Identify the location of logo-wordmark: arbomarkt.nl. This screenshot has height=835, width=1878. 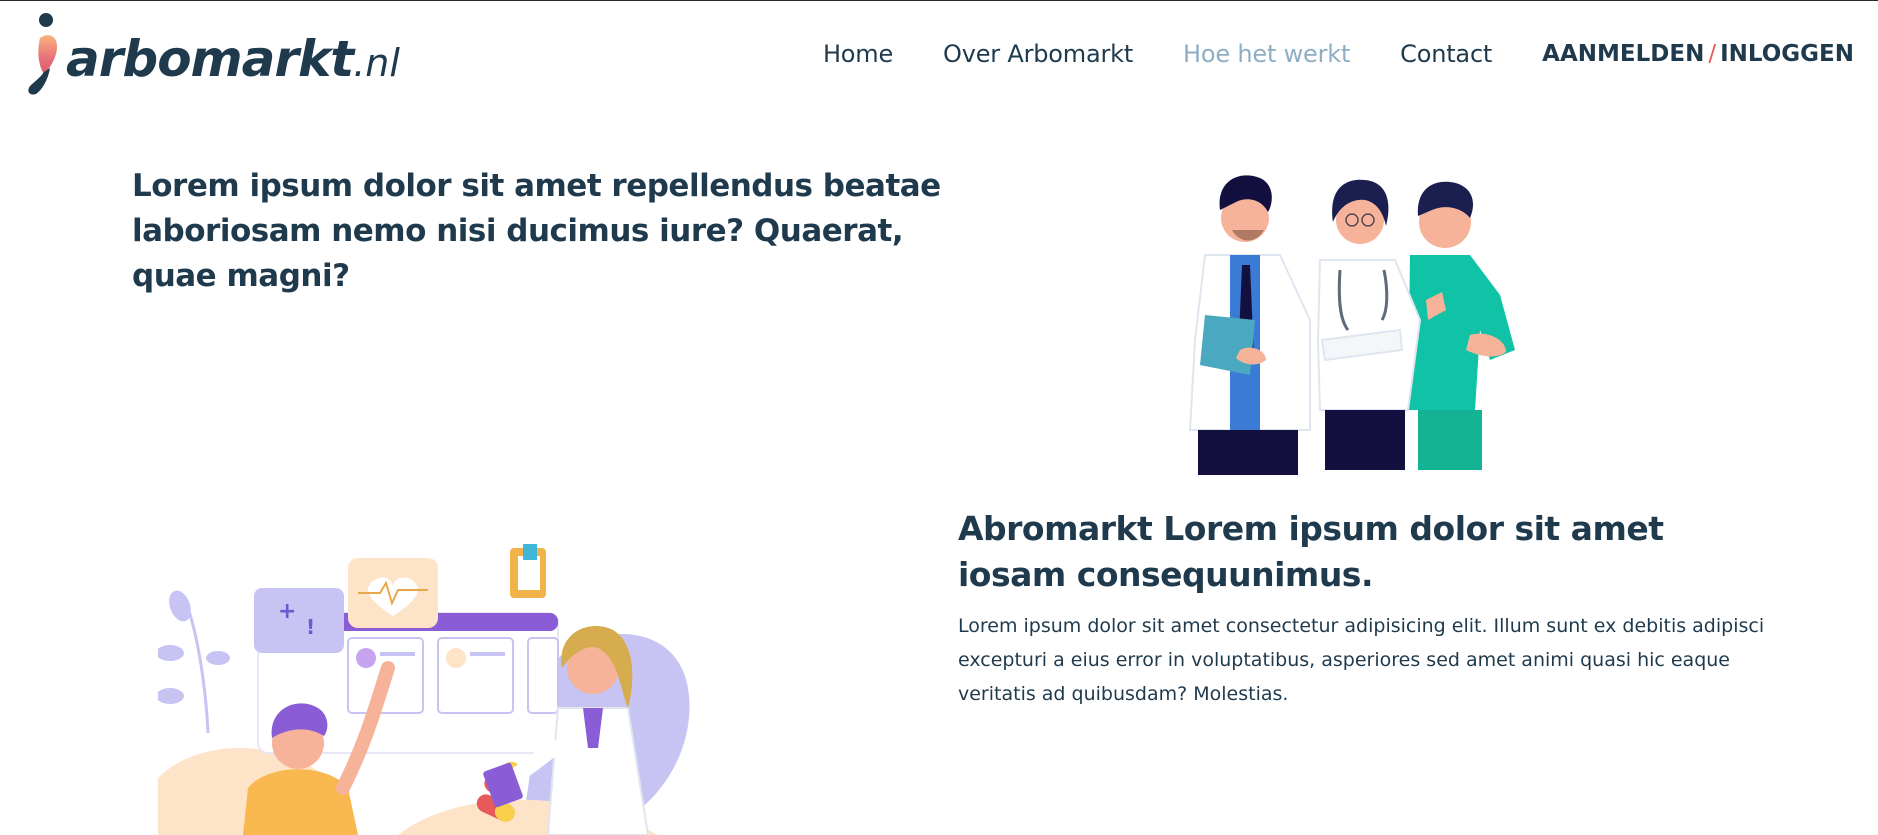
(233, 59).